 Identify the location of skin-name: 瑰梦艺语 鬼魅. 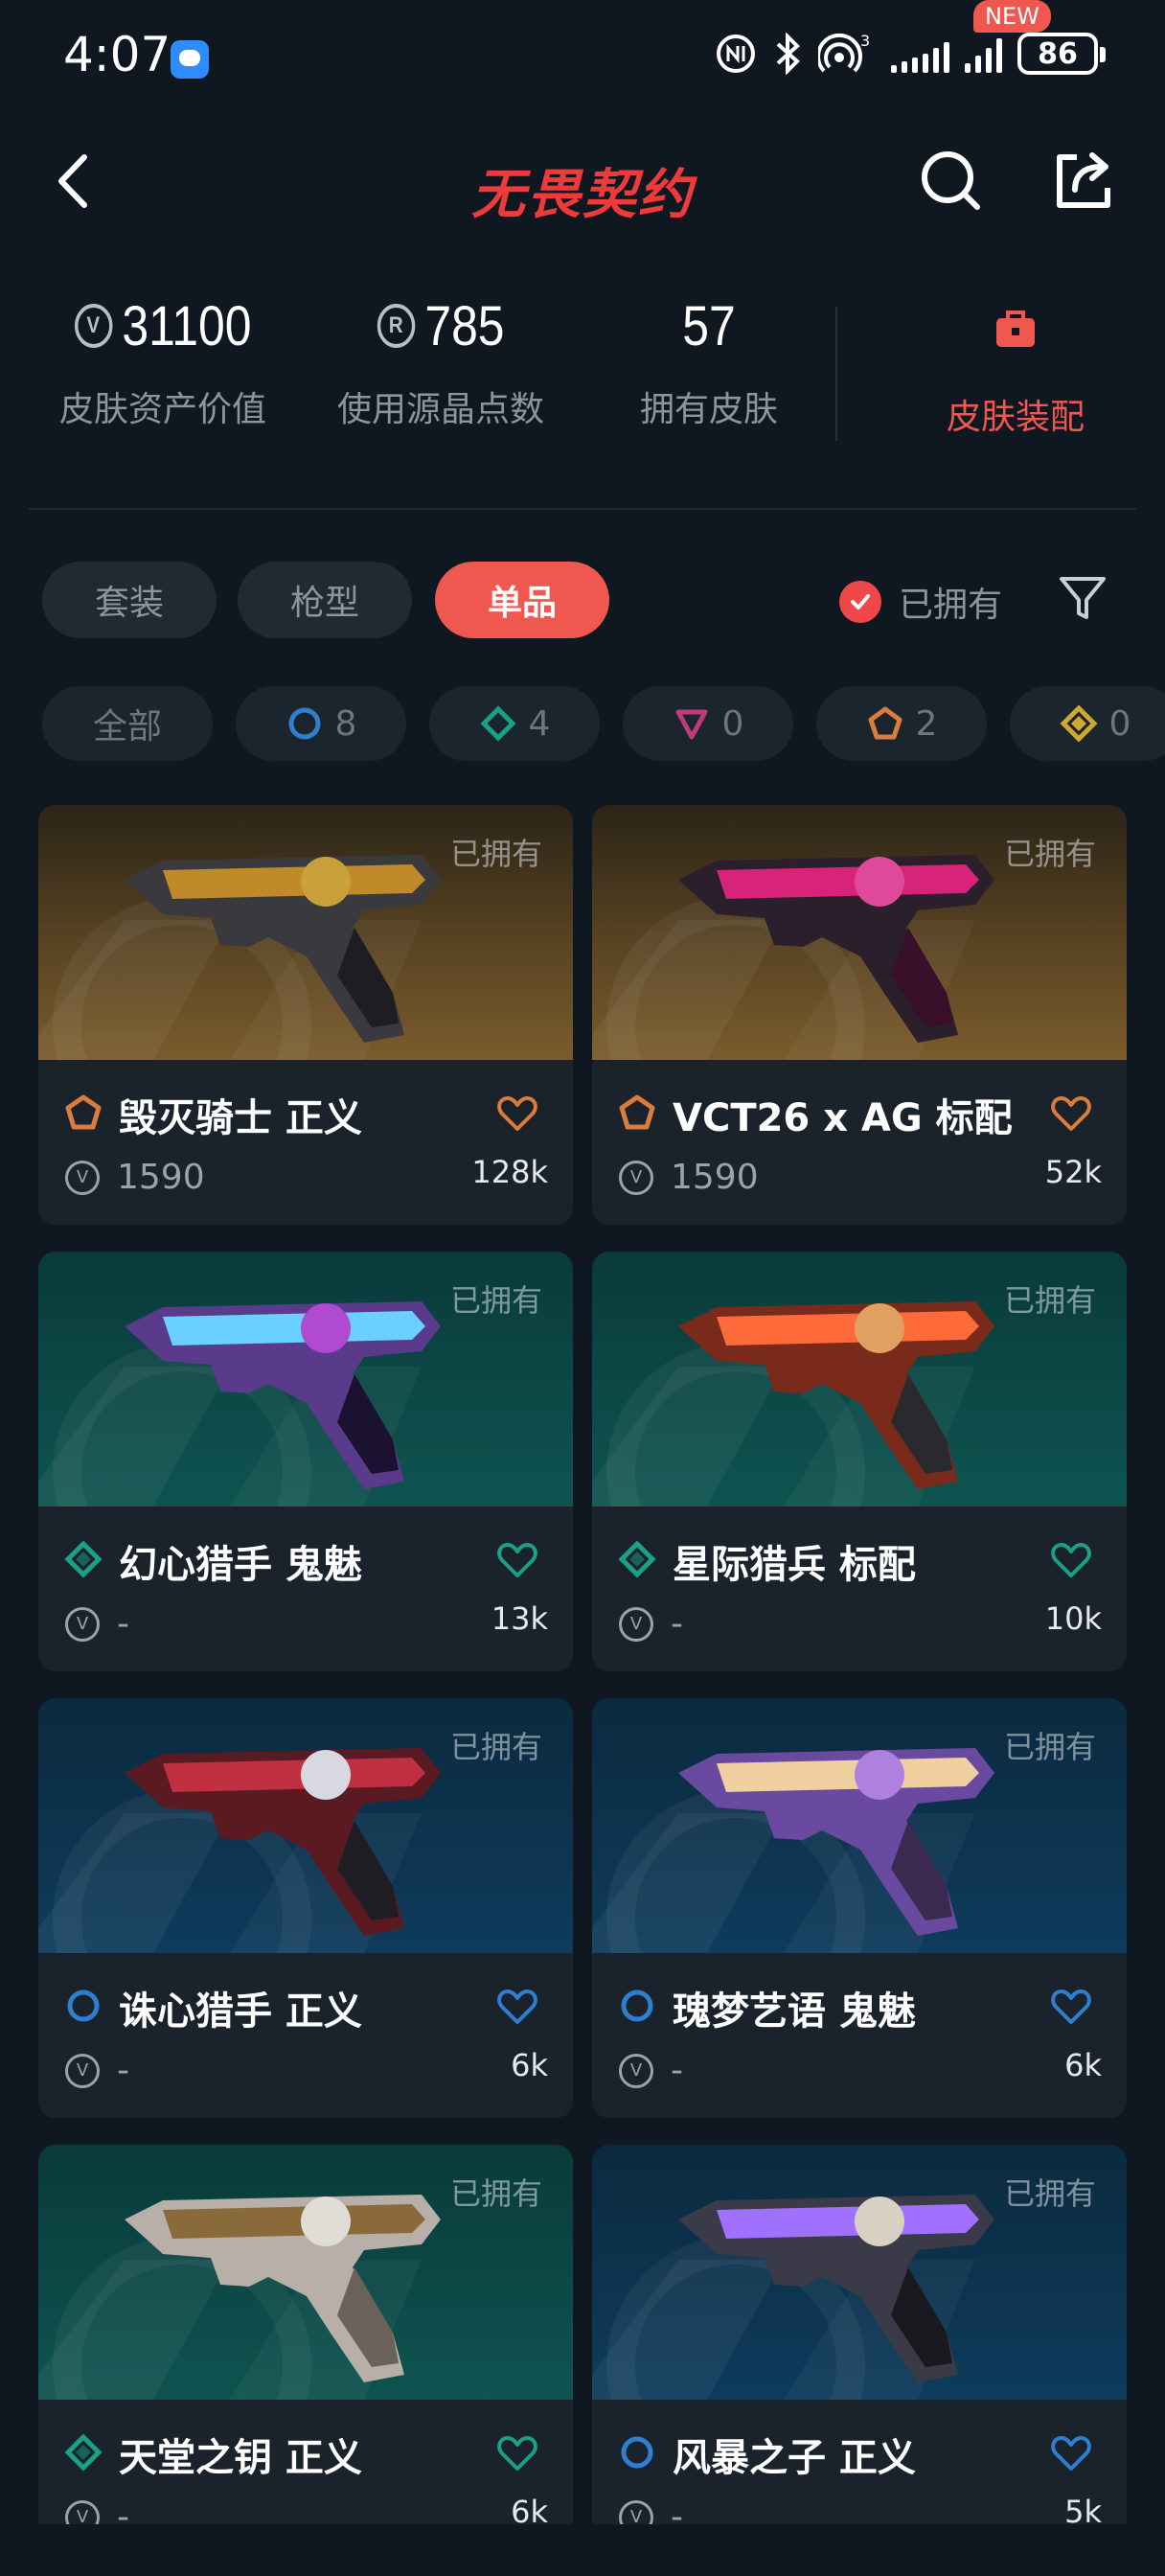
(794, 2012).